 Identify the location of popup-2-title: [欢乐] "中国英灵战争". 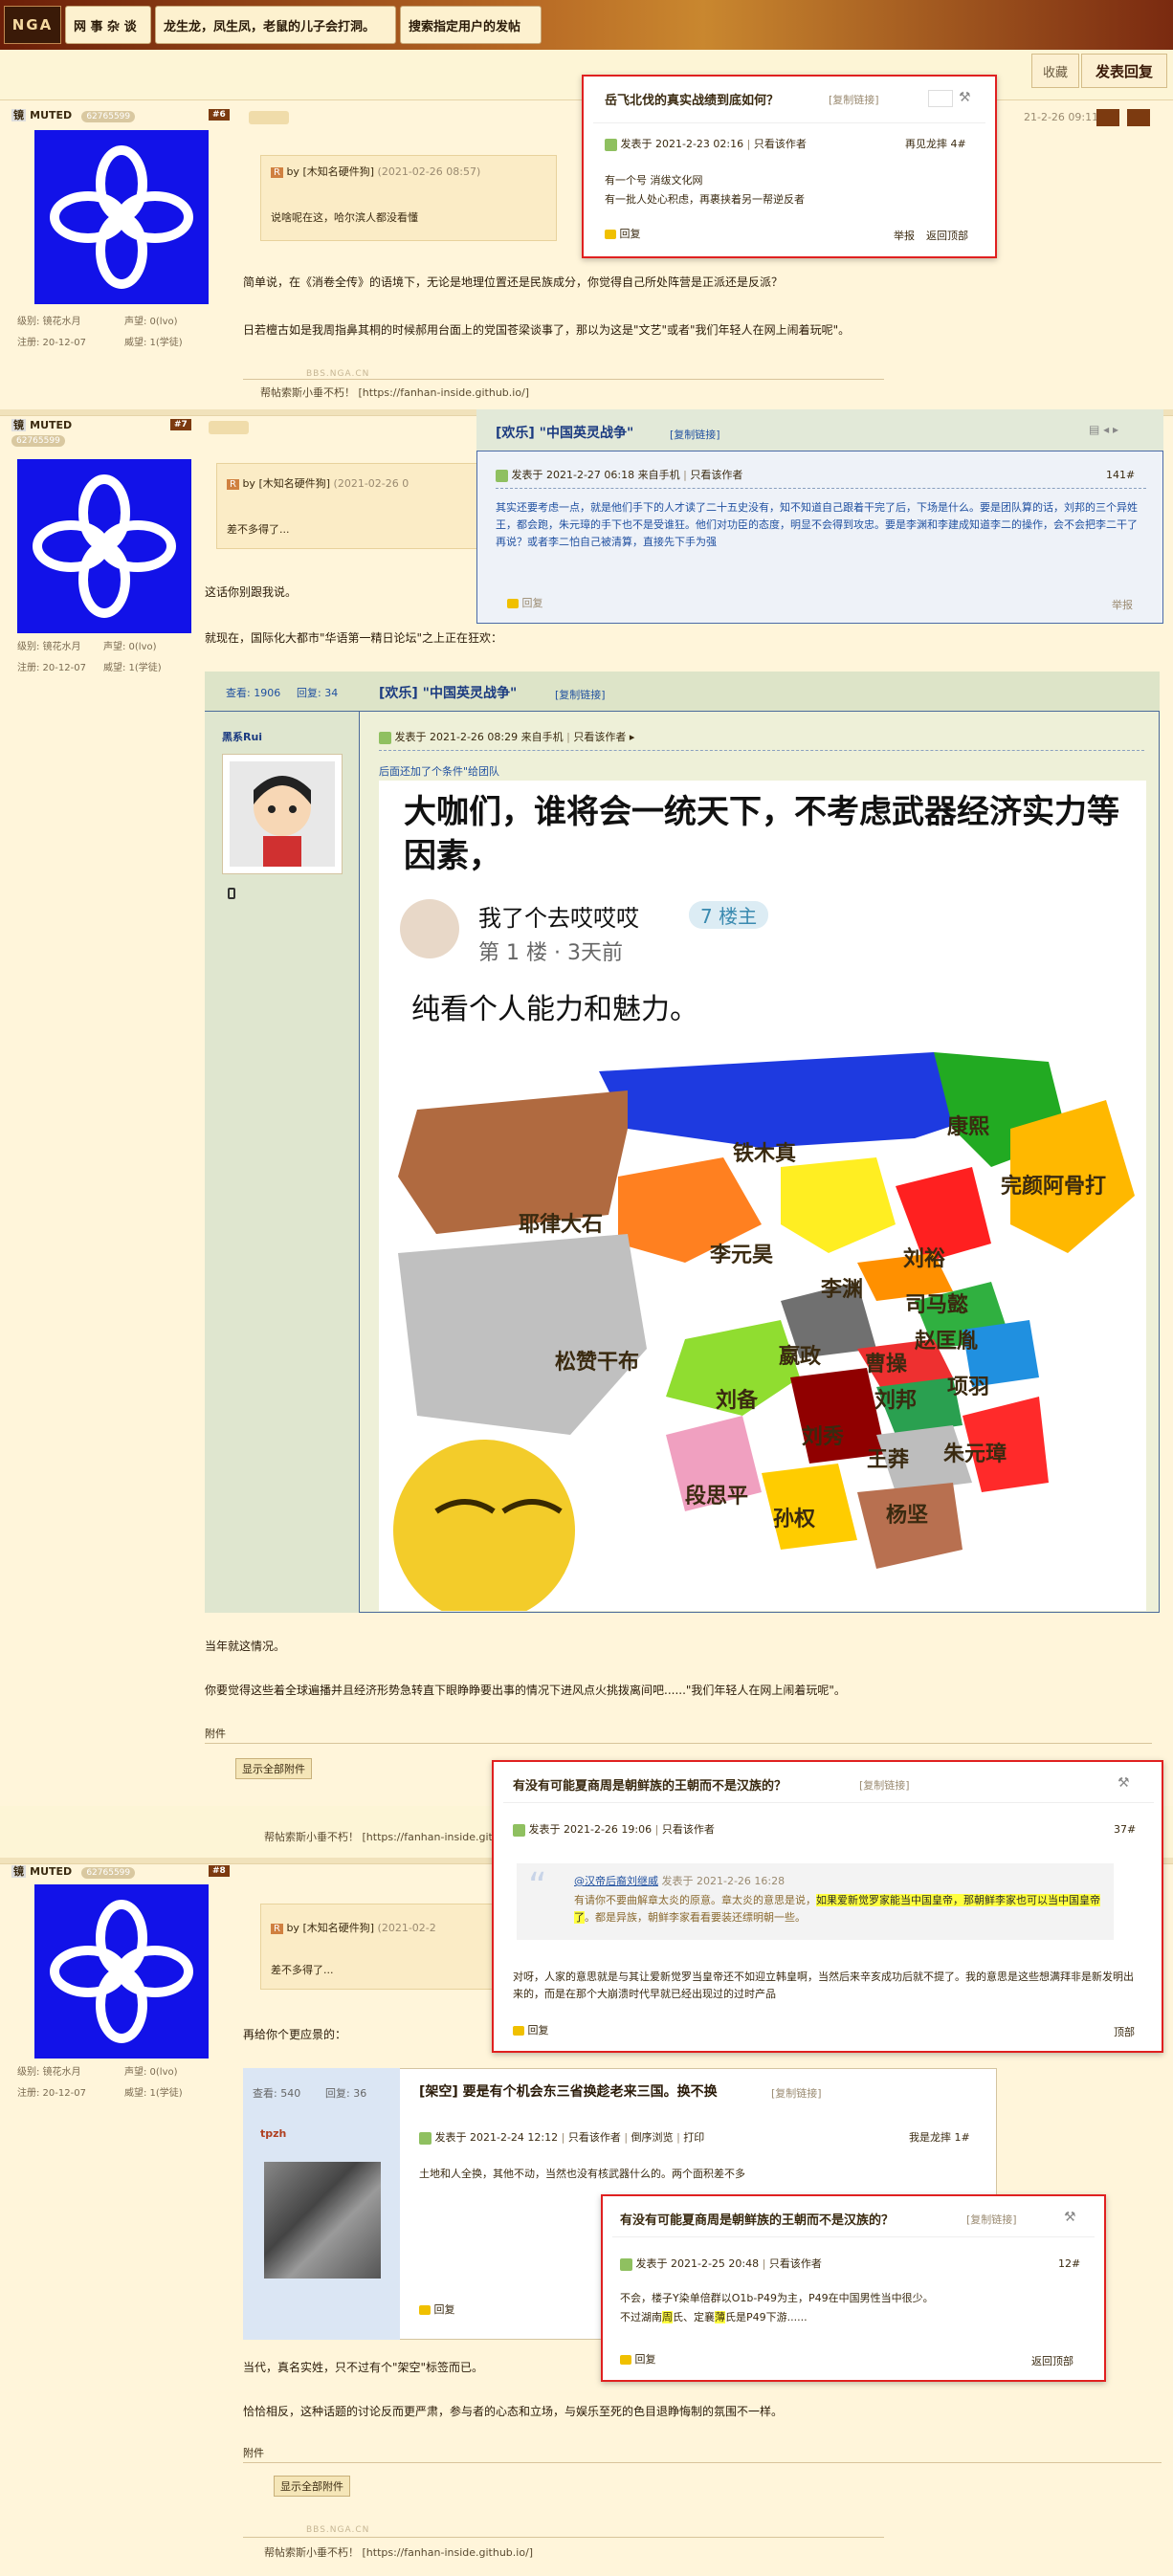
(564, 432).